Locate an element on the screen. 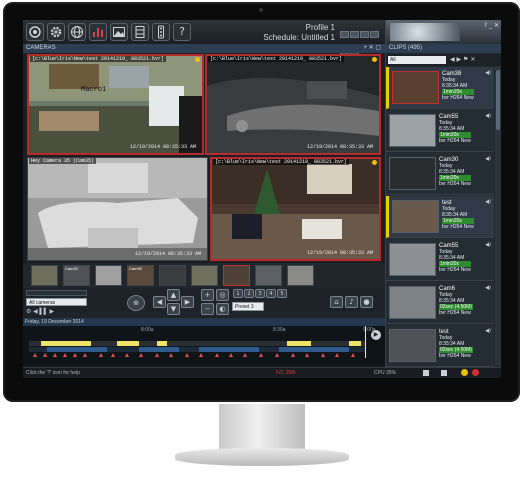 This screenshot has width=523, height=485. camera-view-living-room is located at coordinates (117, 209).